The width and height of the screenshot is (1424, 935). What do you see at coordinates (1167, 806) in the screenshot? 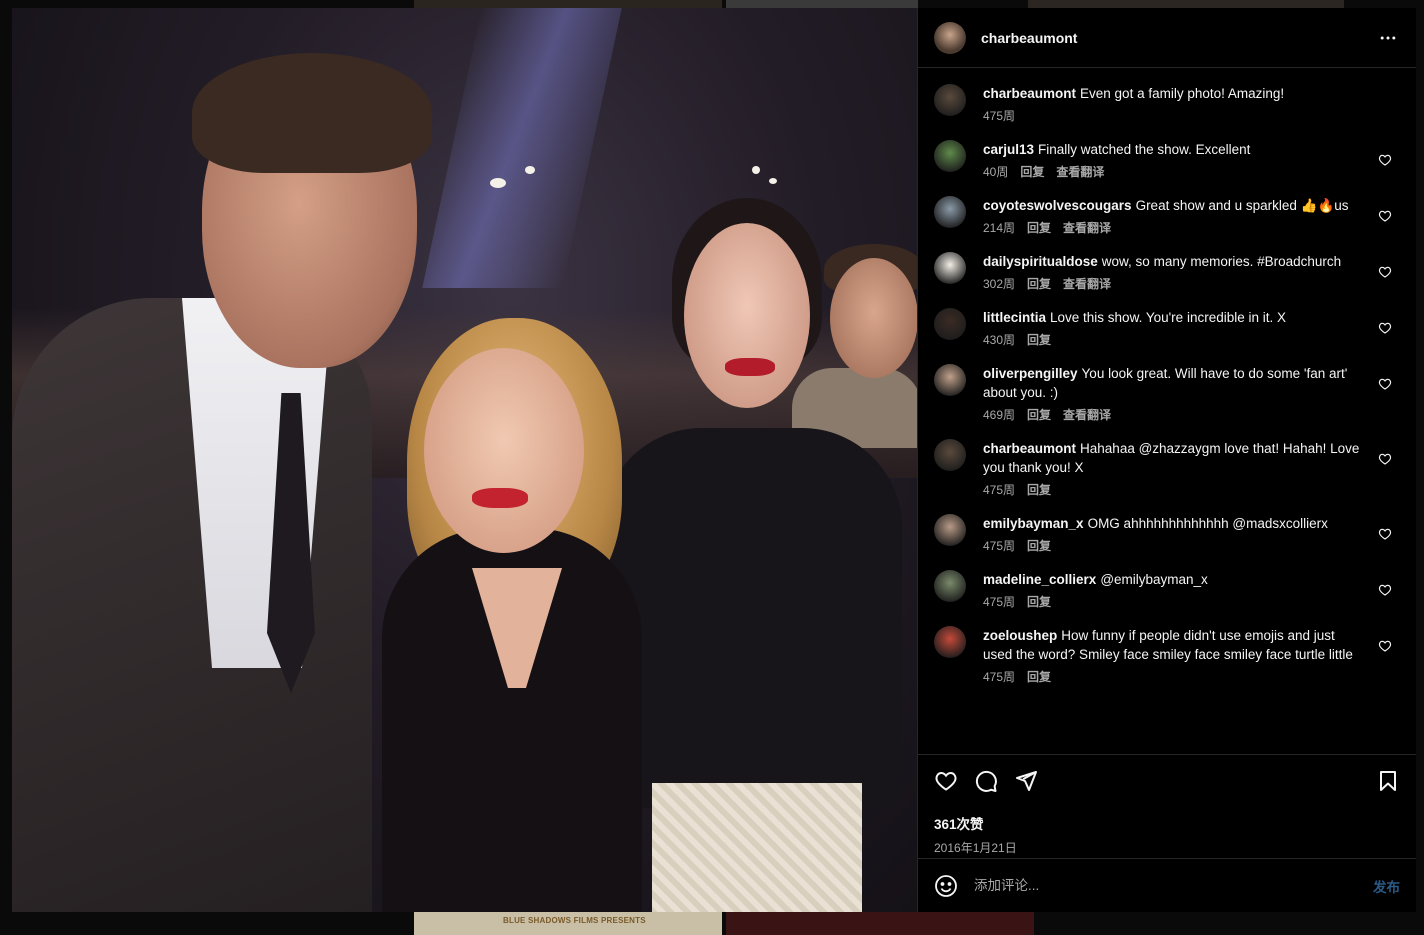
I see `post-actions: 361次赞 2016年1月21日` at bounding box center [1167, 806].